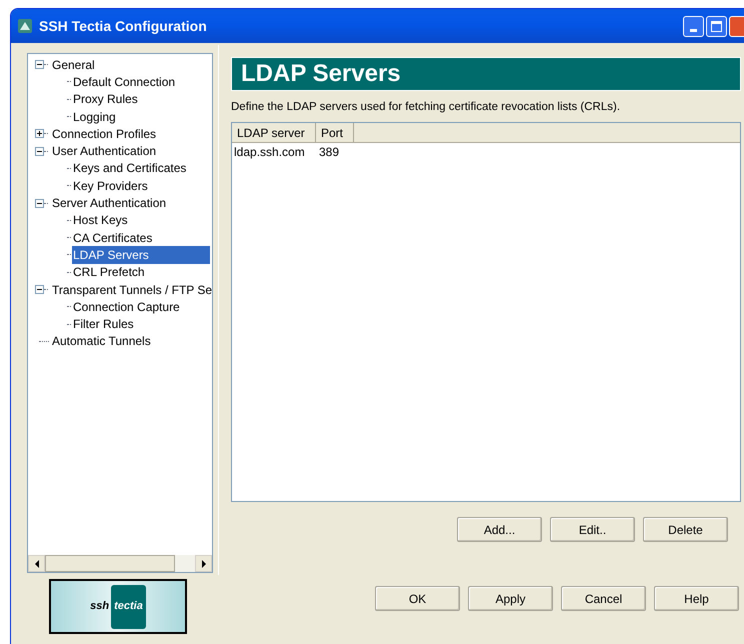 Image resolution: width=744 pixels, height=644 pixels. I want to click on tree-item: Default Connection, so click(124, 81).